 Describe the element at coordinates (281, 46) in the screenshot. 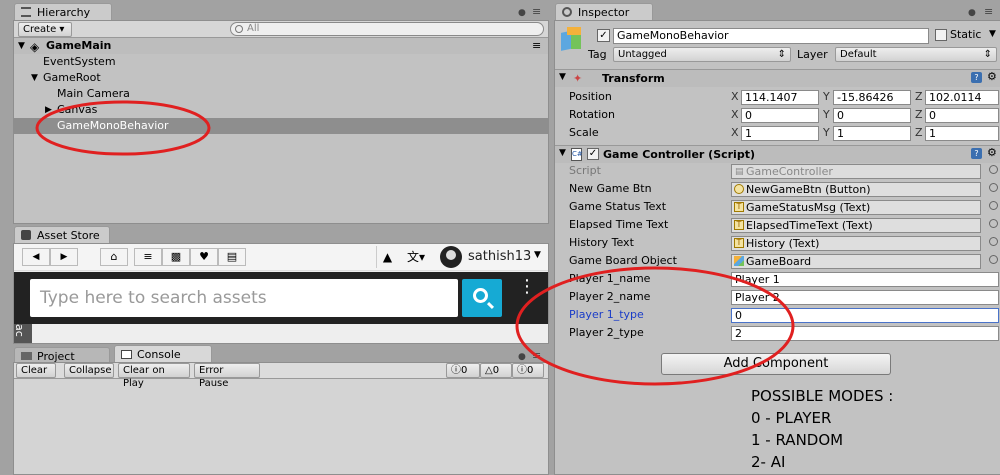

I see `scene-row: ▼ ◈ GameMain ≡` at that location.